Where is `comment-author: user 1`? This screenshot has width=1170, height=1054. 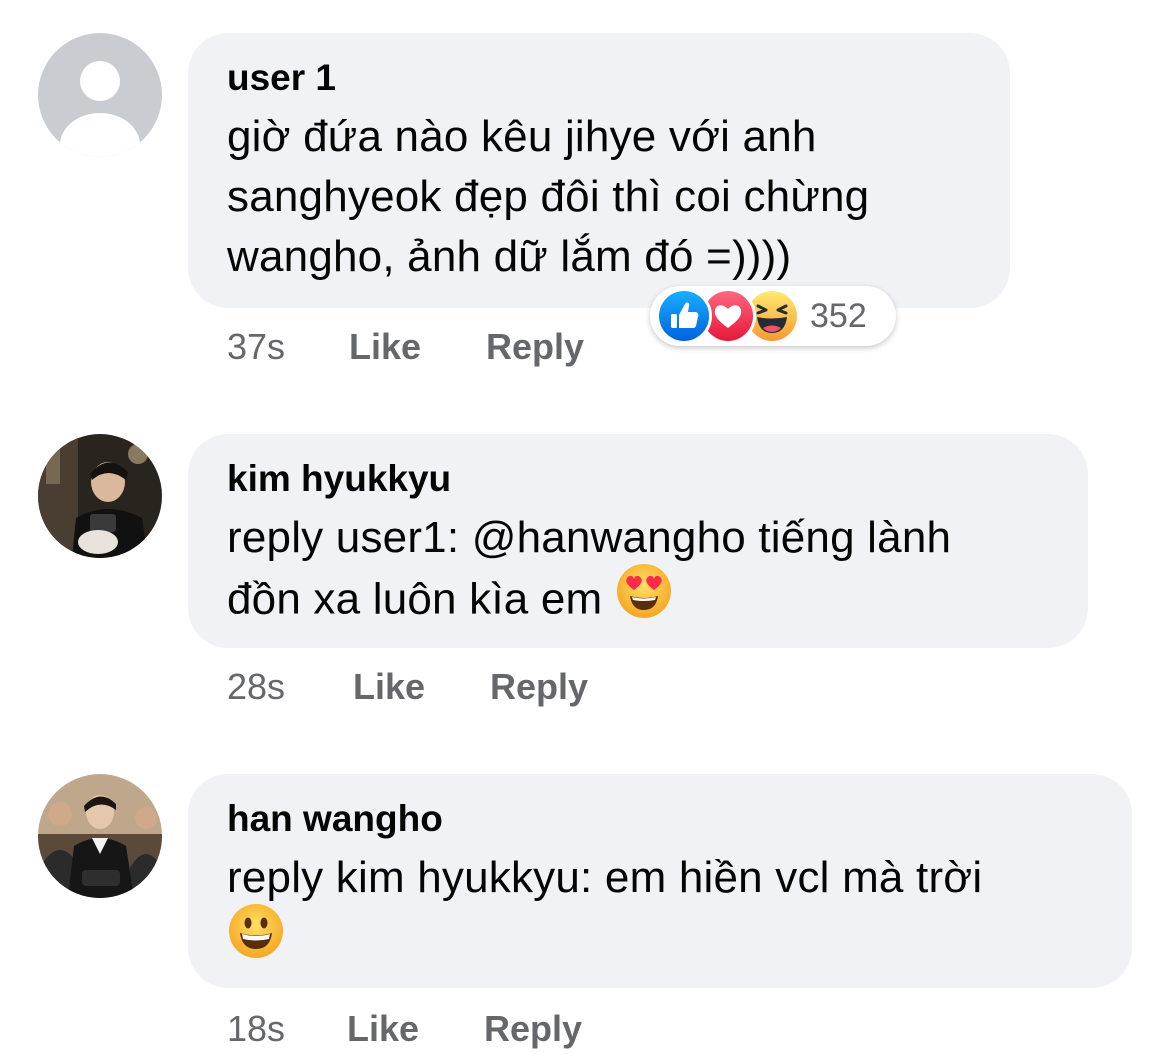 comment-author: user 1 is located at coordinates (598, 78).